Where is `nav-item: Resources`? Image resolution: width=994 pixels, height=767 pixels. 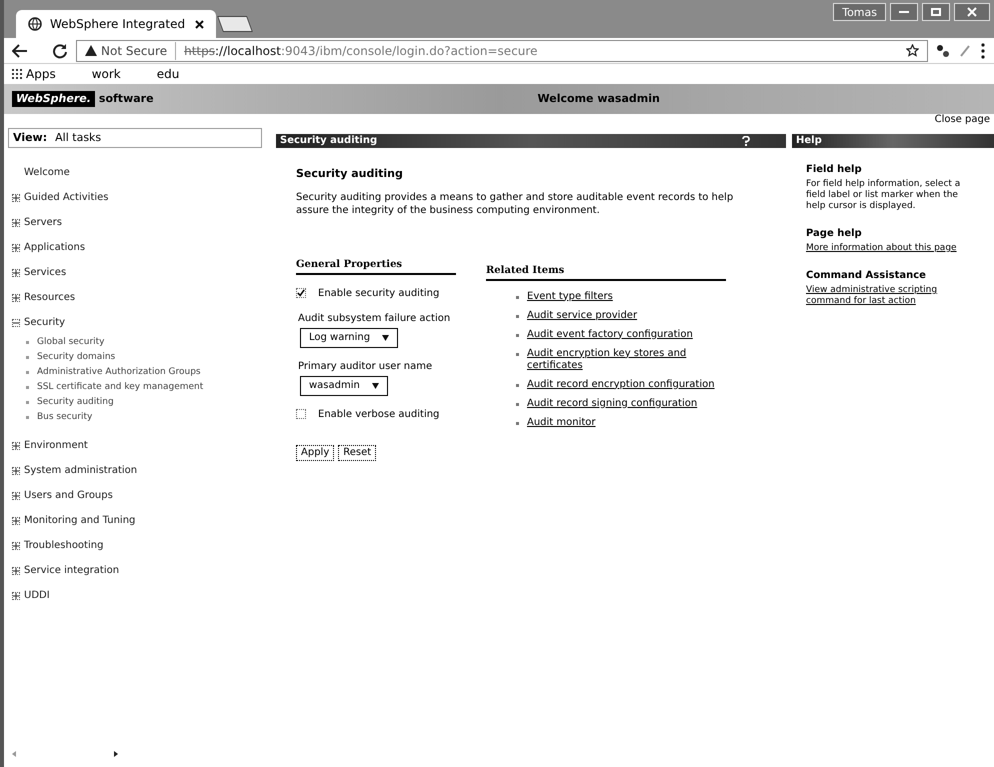
nav-item: Resources is located at coordinates (139, 297).